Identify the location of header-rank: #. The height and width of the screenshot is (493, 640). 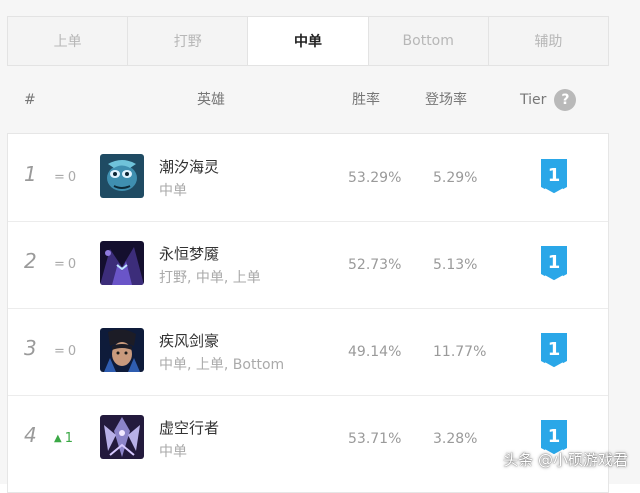
(30, 100).